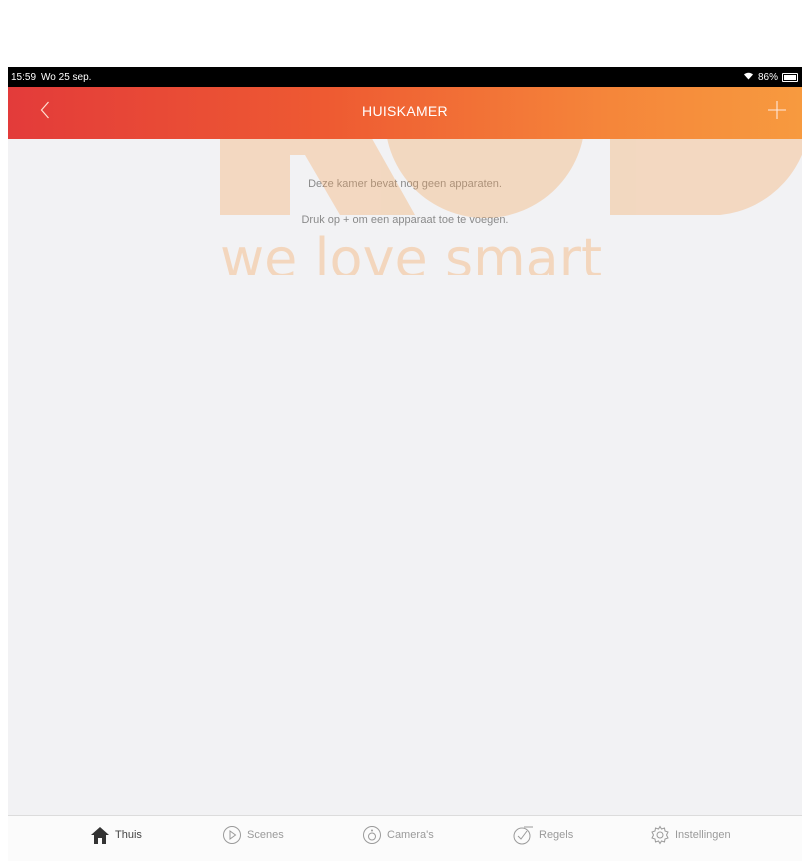  I want to click on tab-label: Thuis, so click(128, 835).